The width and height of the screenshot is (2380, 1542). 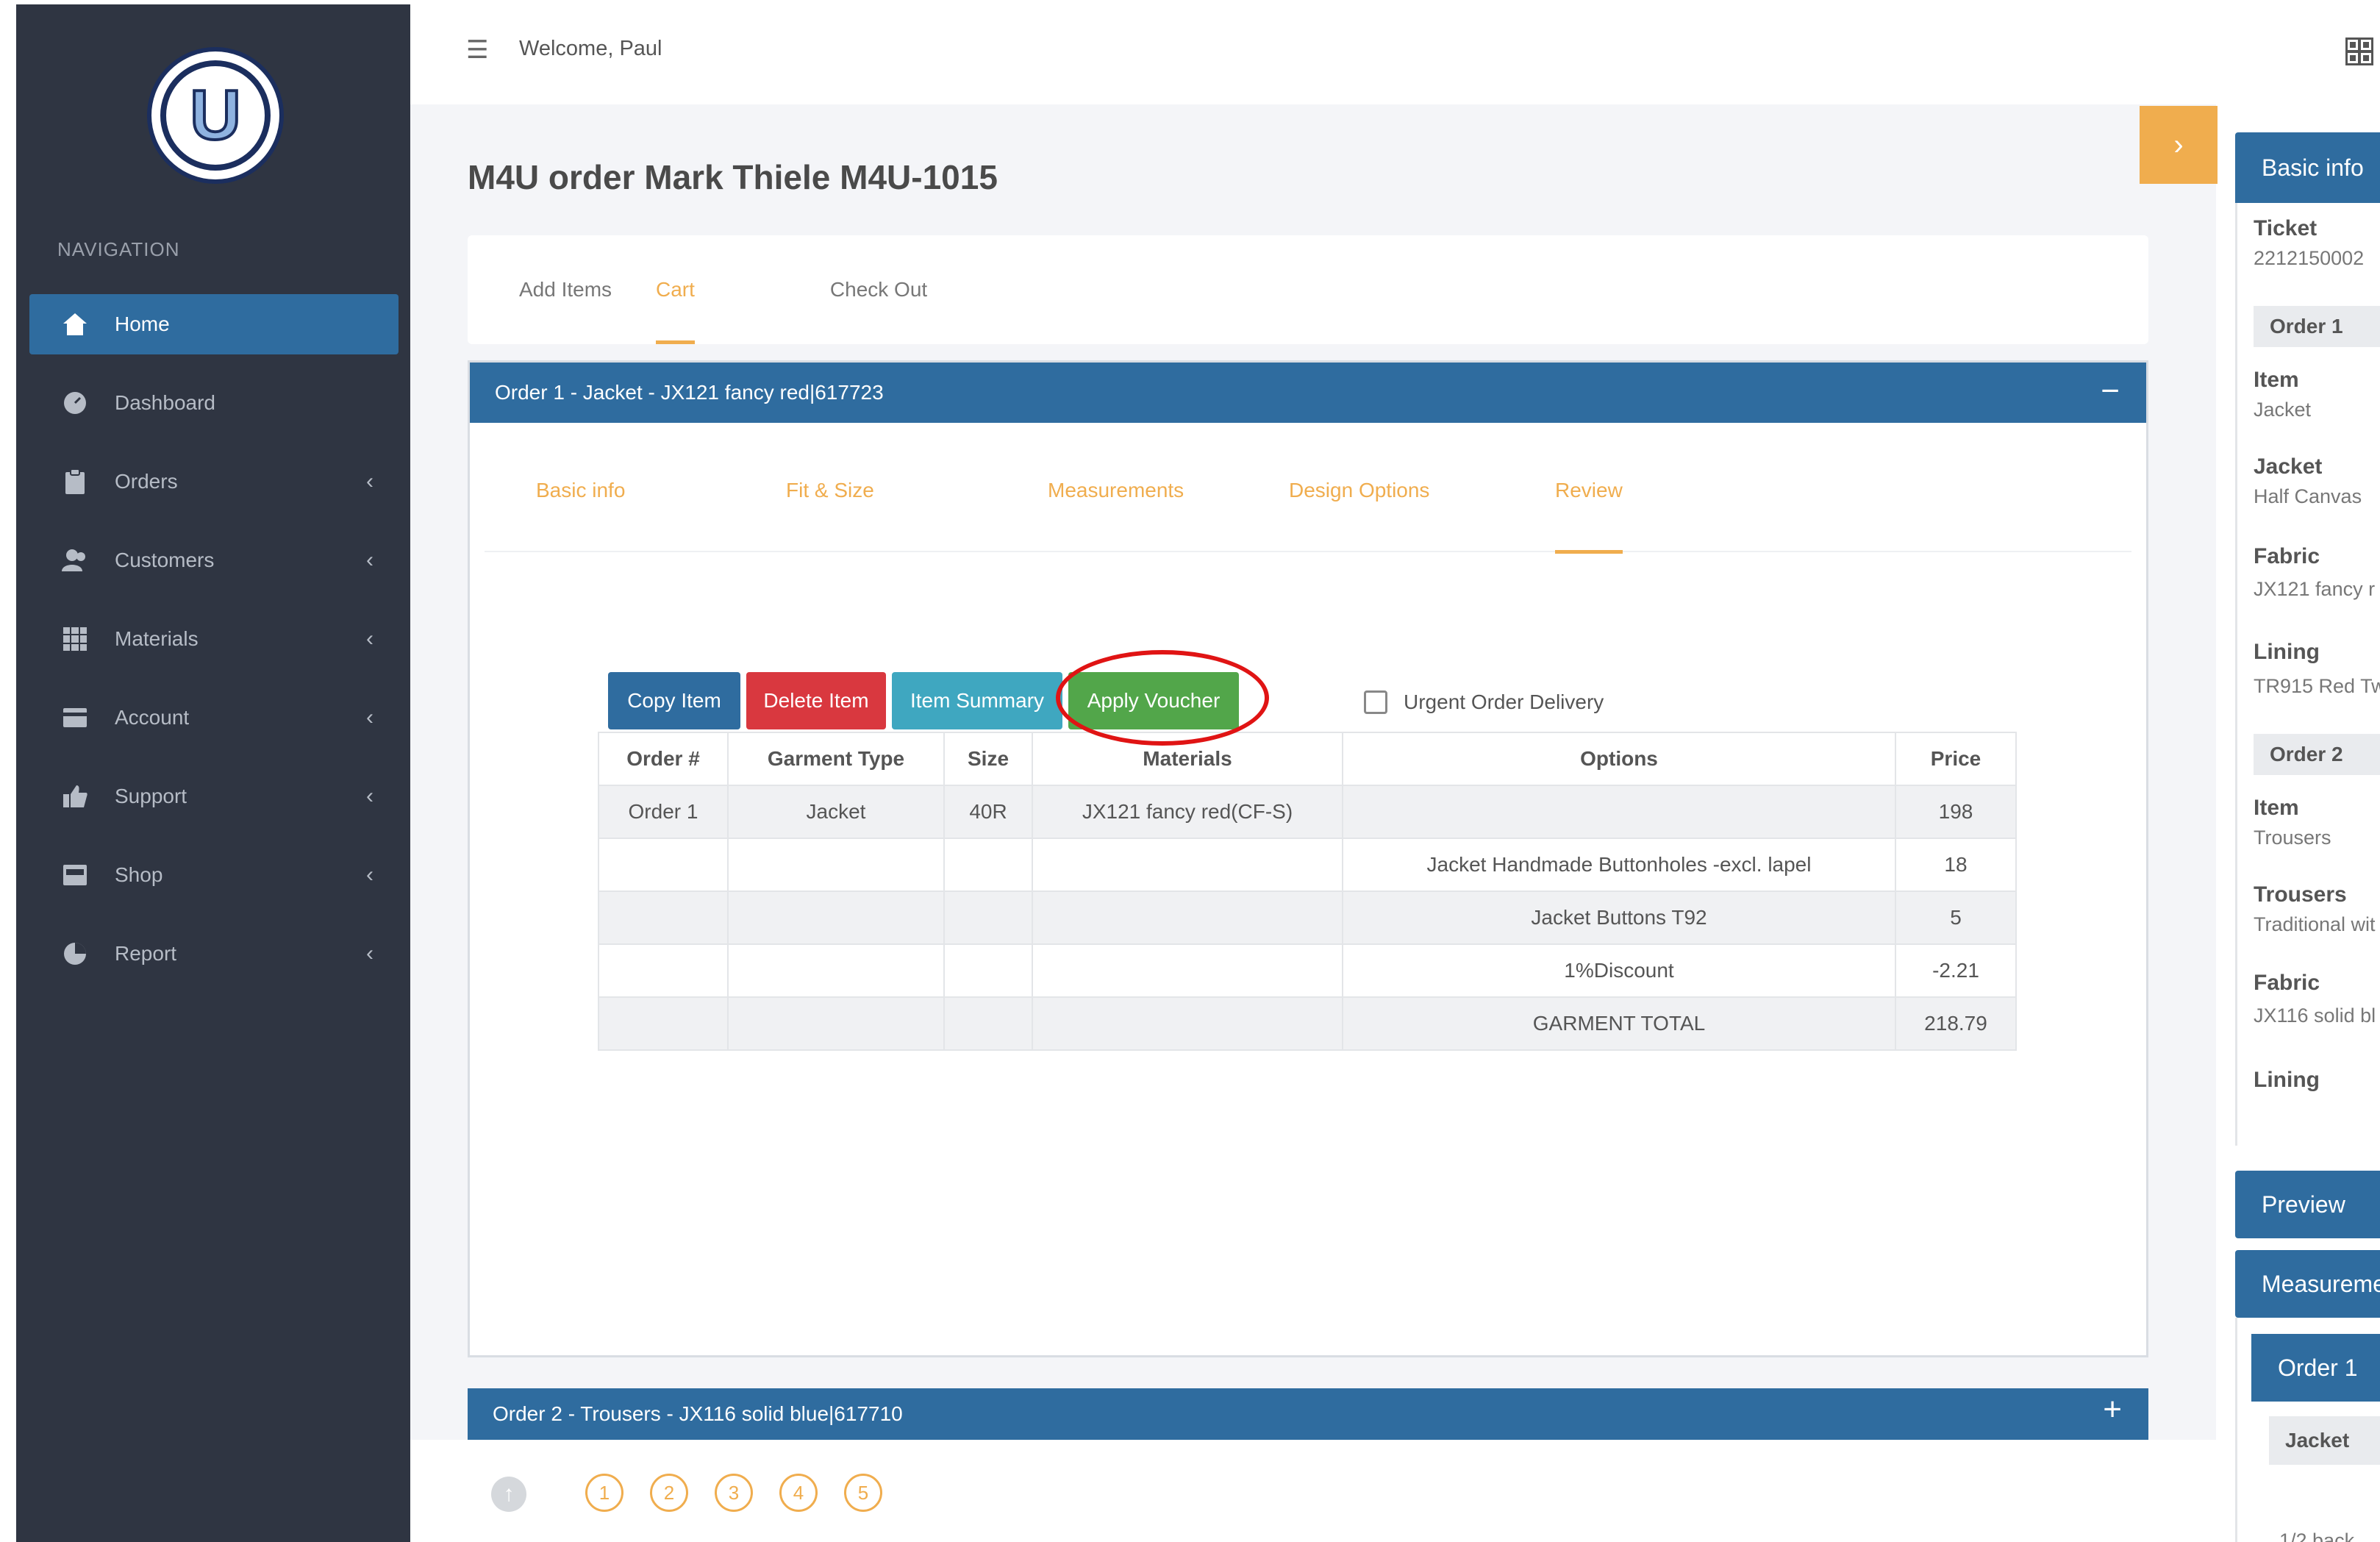 I want to click on urgent-order-option: Urgent Order Delivery, so click(x=1484, y=702).